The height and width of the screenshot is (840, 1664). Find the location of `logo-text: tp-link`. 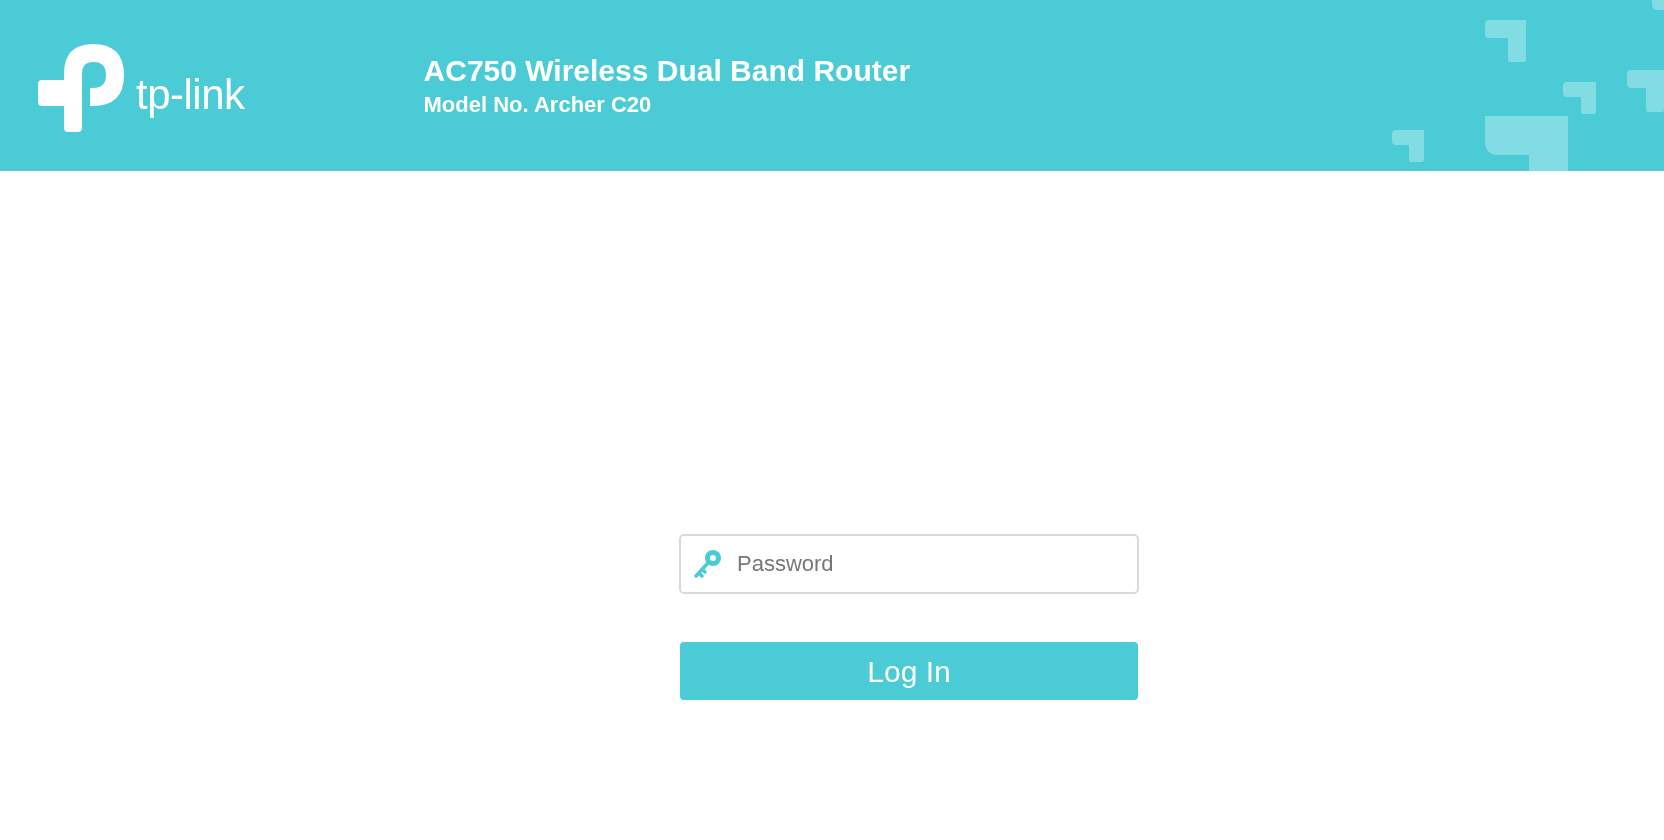

logo-text: tp-link is located at coordinates (190, 94).